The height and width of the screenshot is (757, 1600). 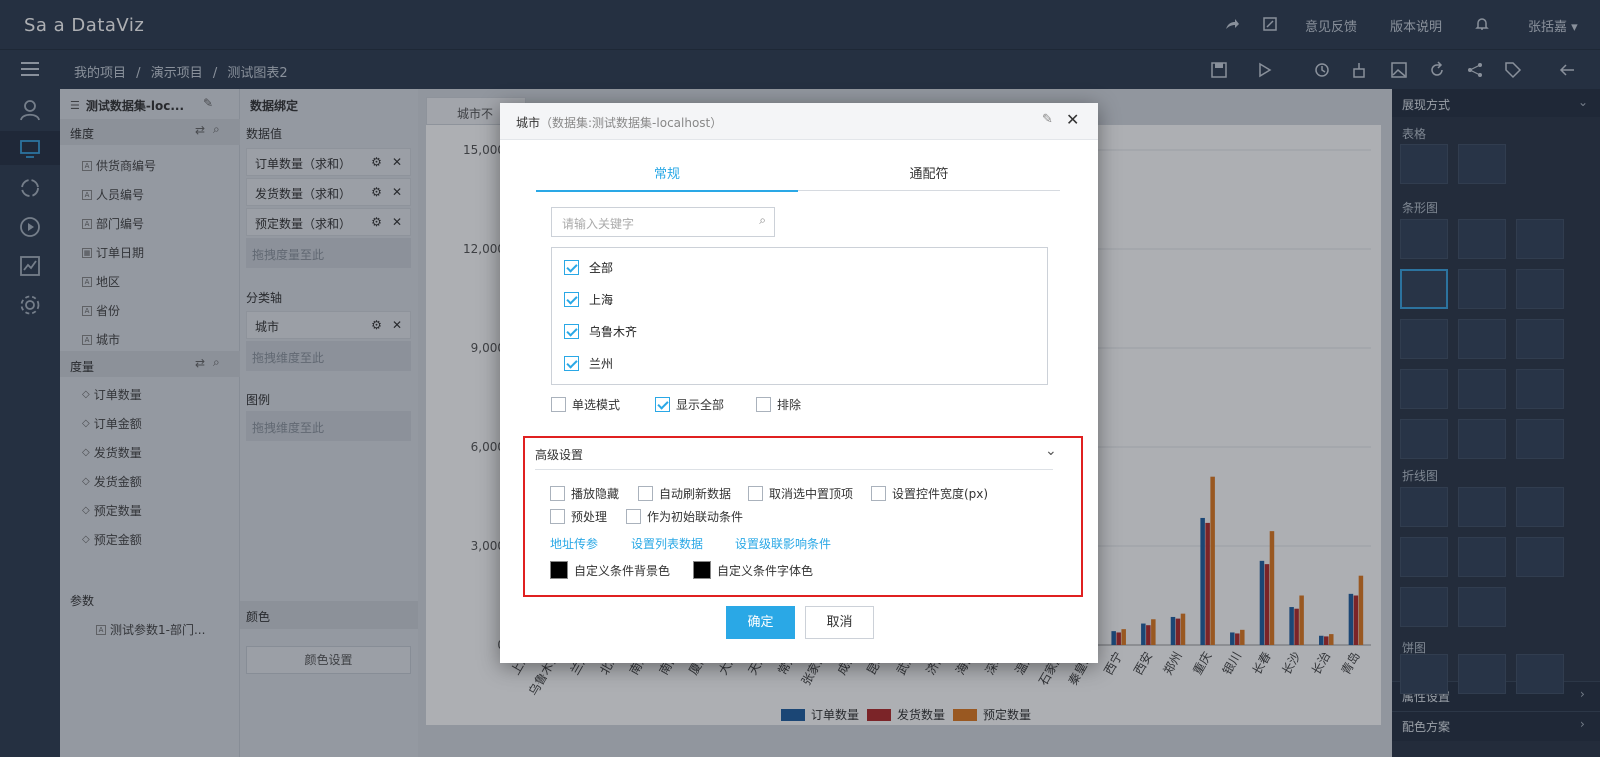 I want to click on list-item: 兰州, so click(x=588, y=363).